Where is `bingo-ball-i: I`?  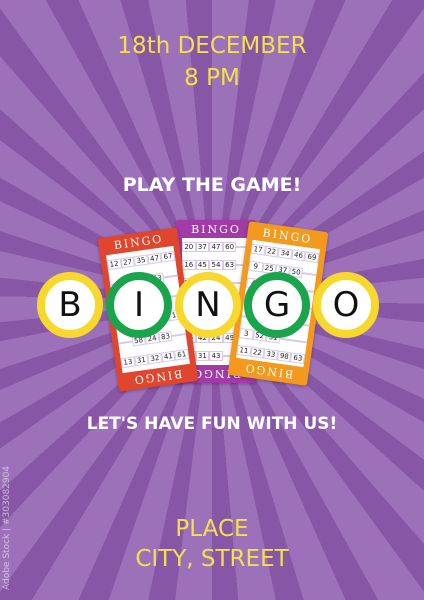 bingo-ball-i: I is located at coordinates (139, 305).